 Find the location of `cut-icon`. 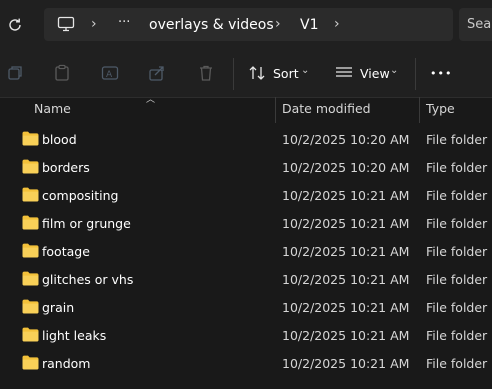

cut-icon is located at coordinates (15, 73).